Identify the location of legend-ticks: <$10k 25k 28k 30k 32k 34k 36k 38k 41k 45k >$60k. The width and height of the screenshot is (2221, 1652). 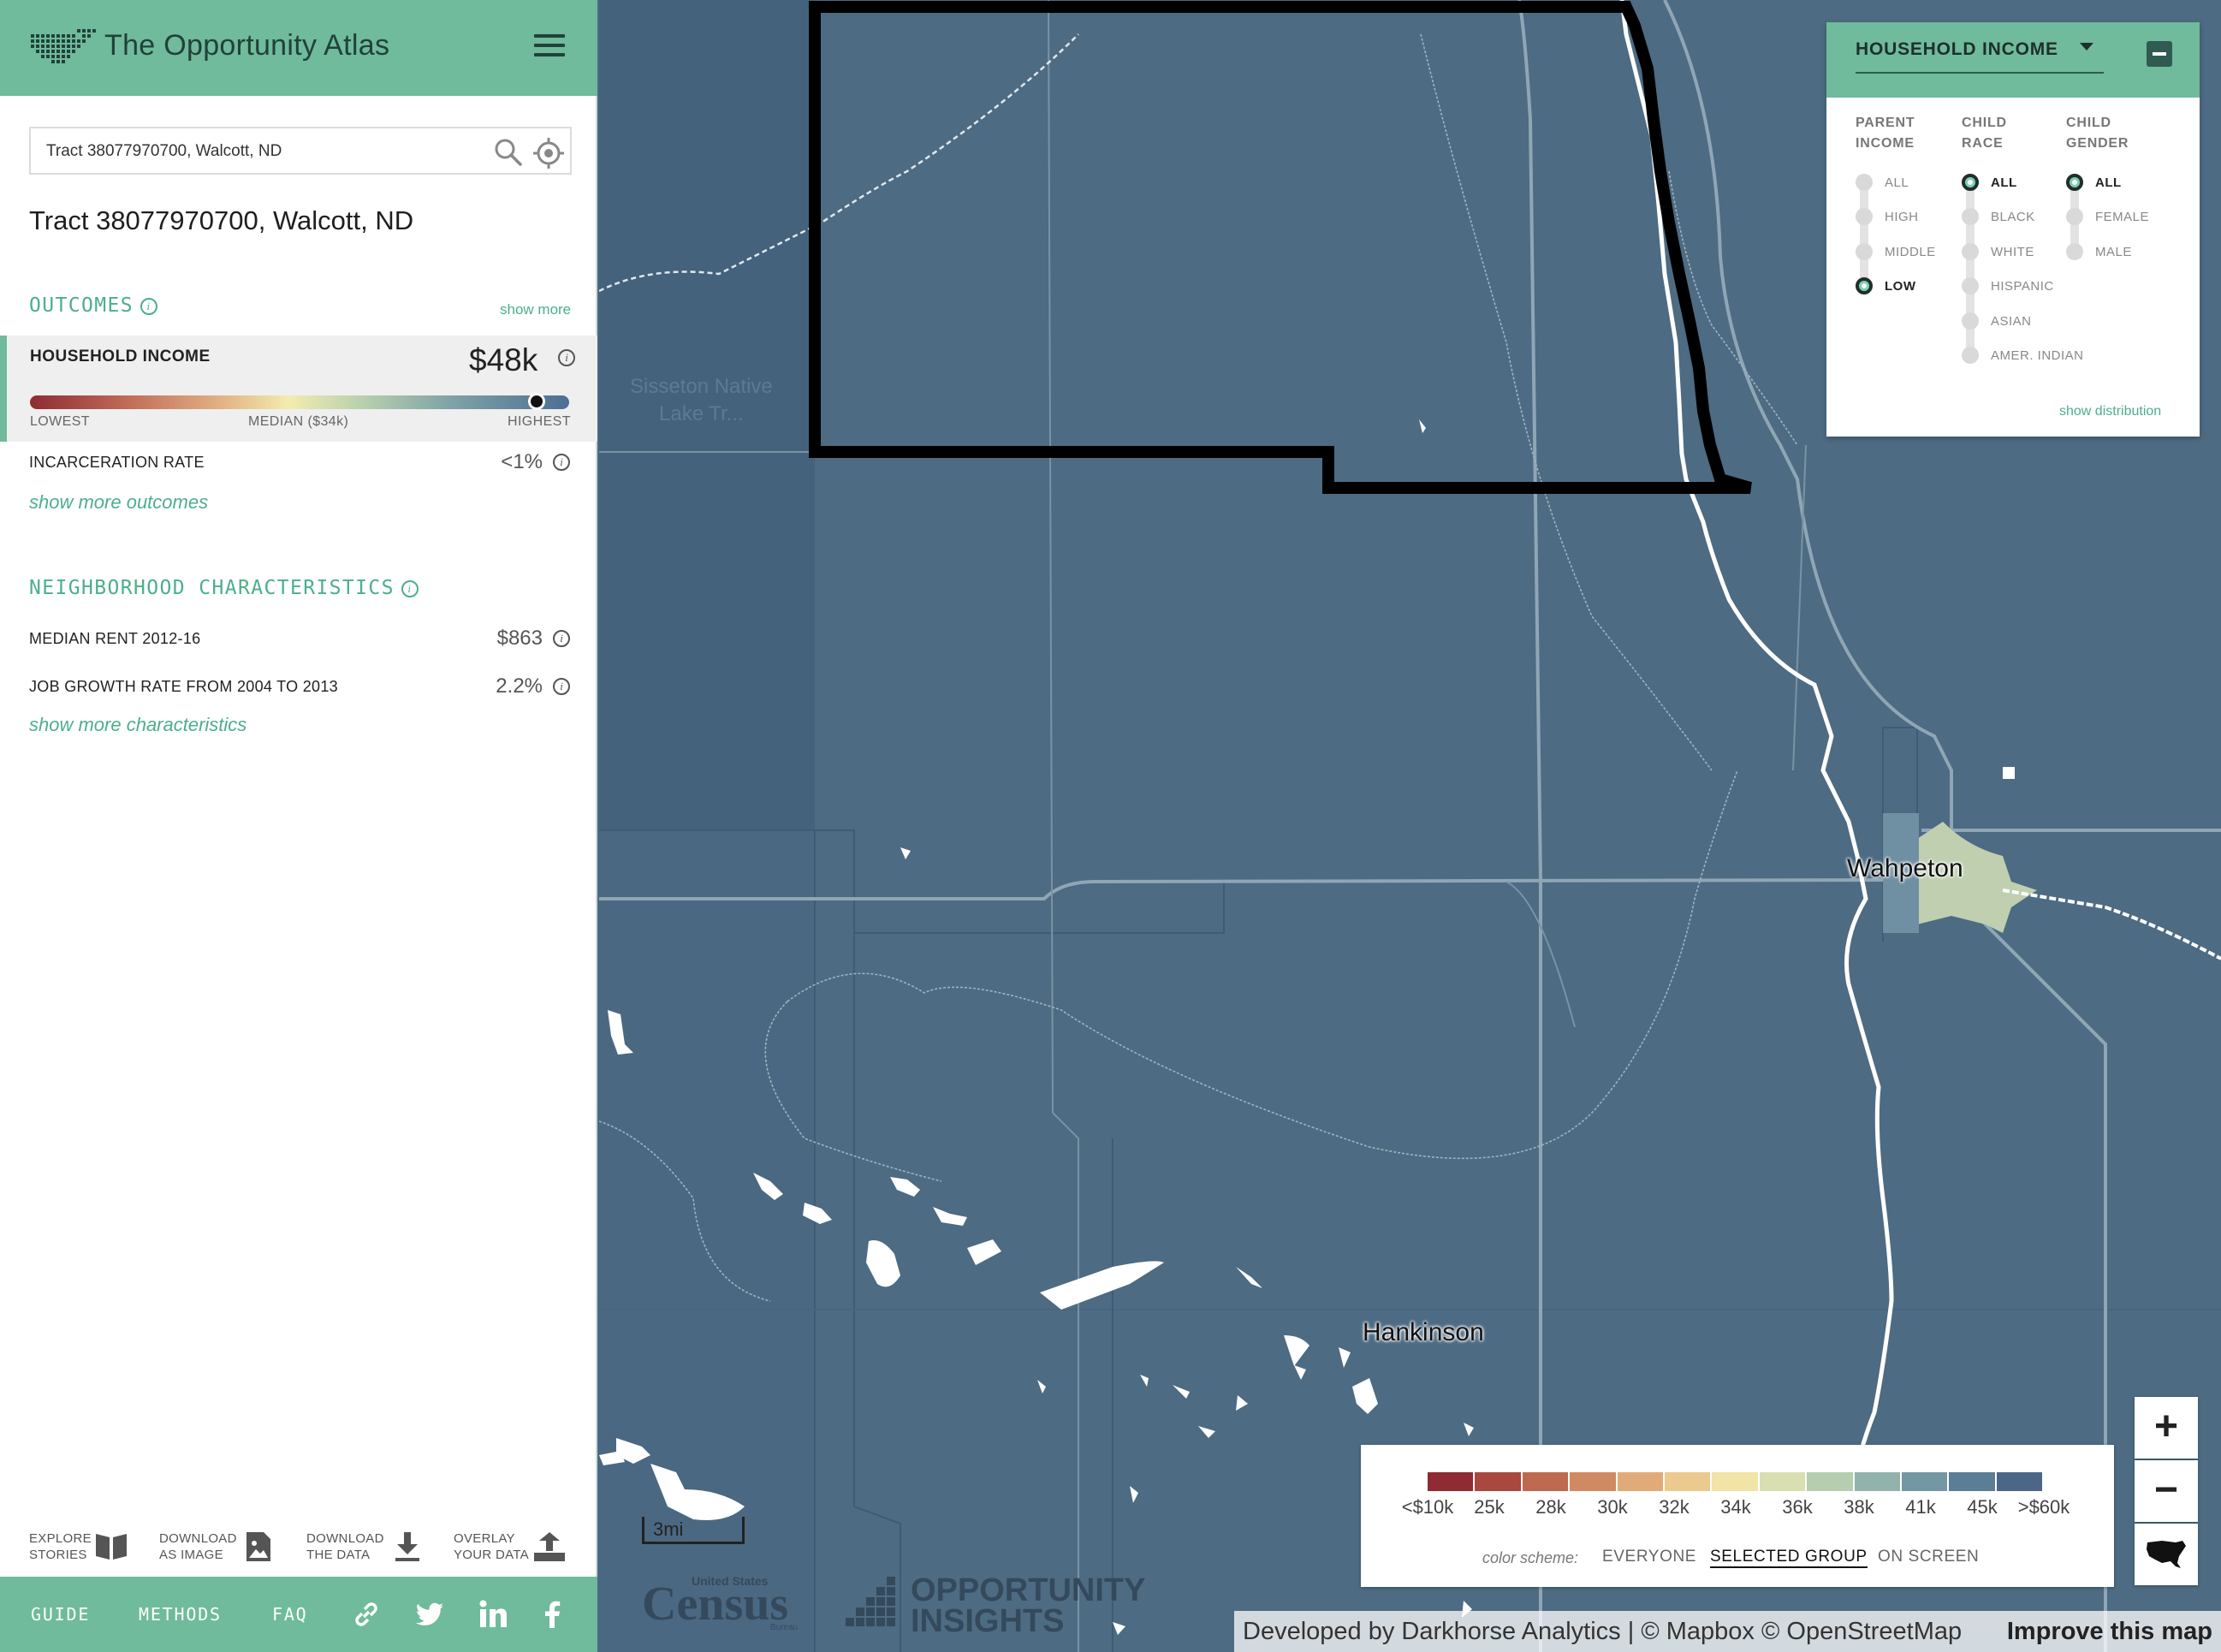
(1736, 1508).